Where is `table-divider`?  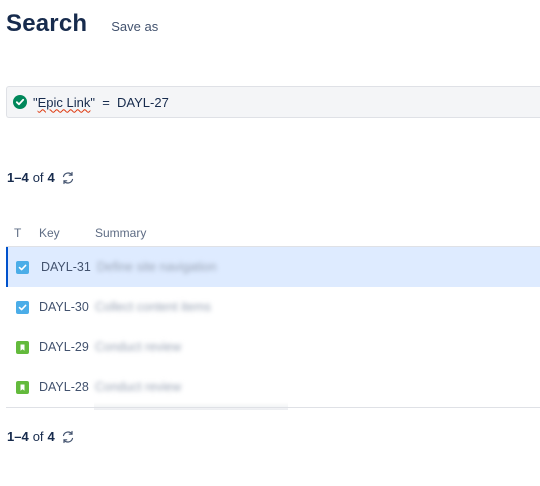
table-divider is located at coordinates (273, 407).